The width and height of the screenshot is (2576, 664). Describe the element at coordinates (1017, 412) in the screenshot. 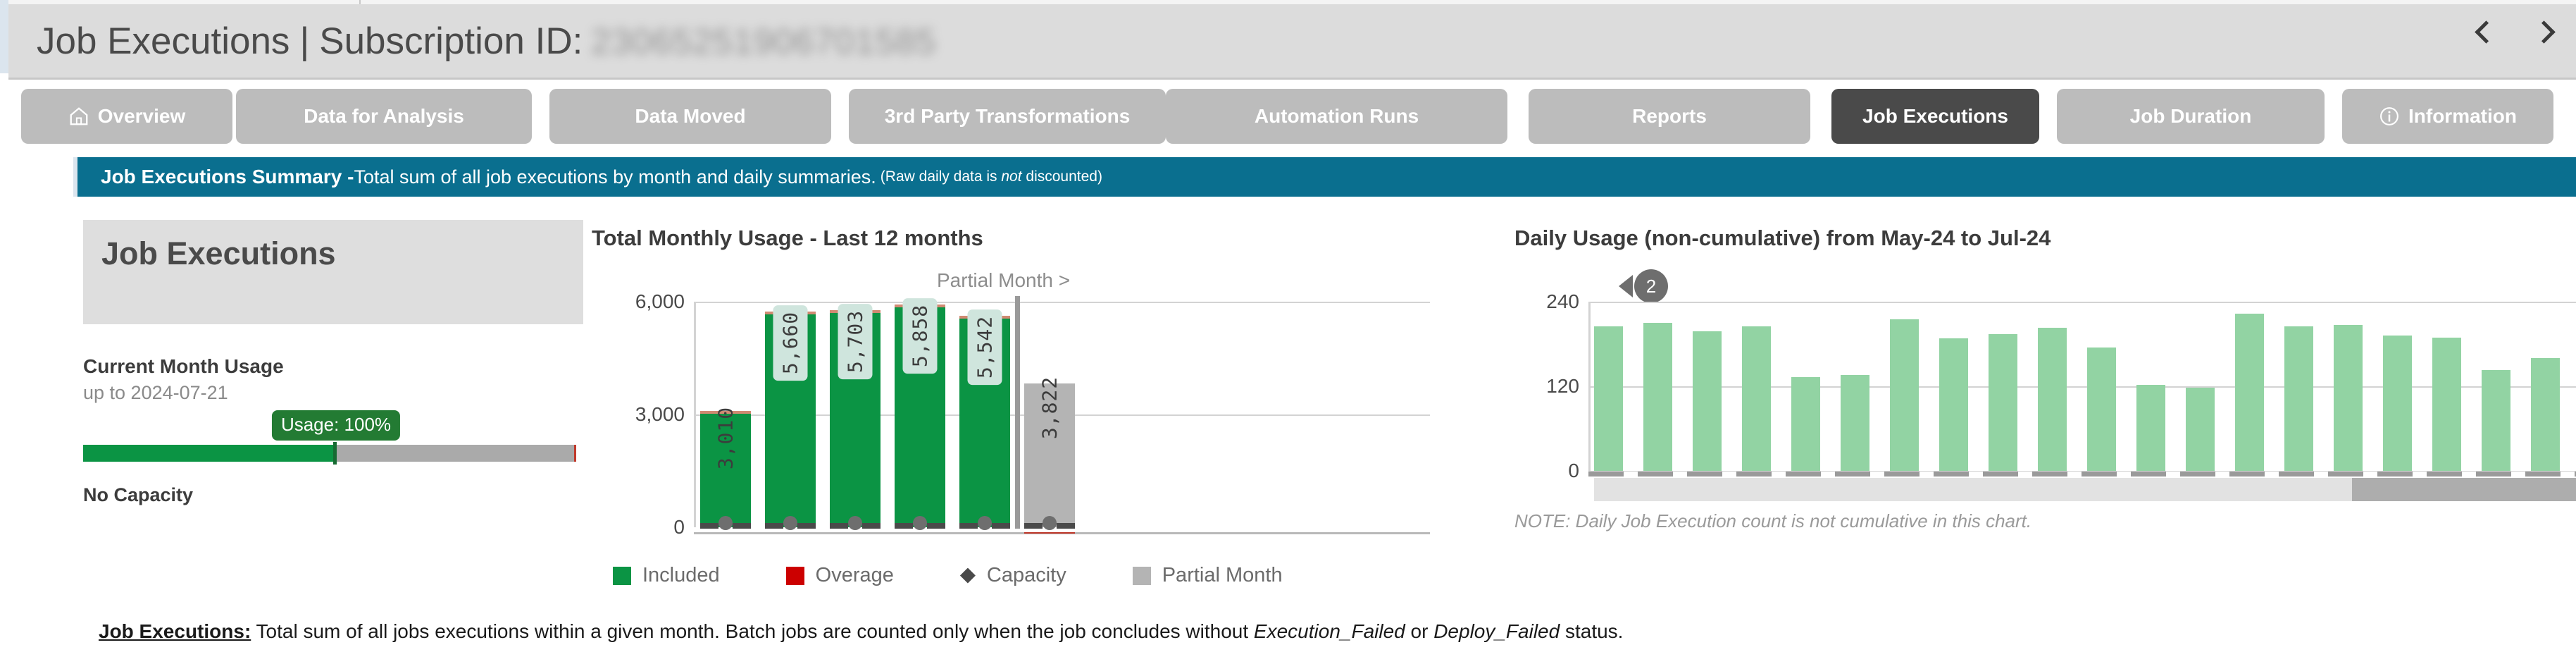

I see `partial-month-divider` at that location.